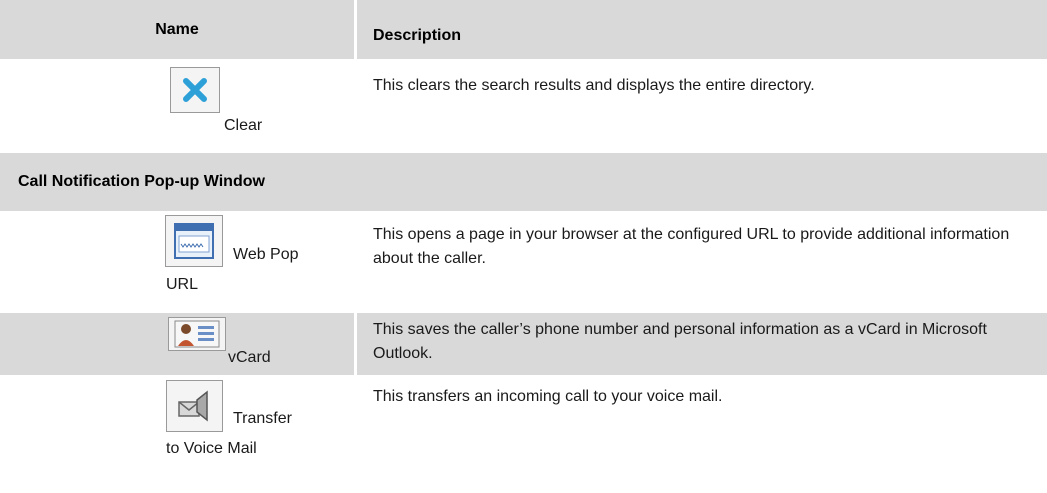  I want to click on name-cell: Web Pop URL, so click(177, 262).